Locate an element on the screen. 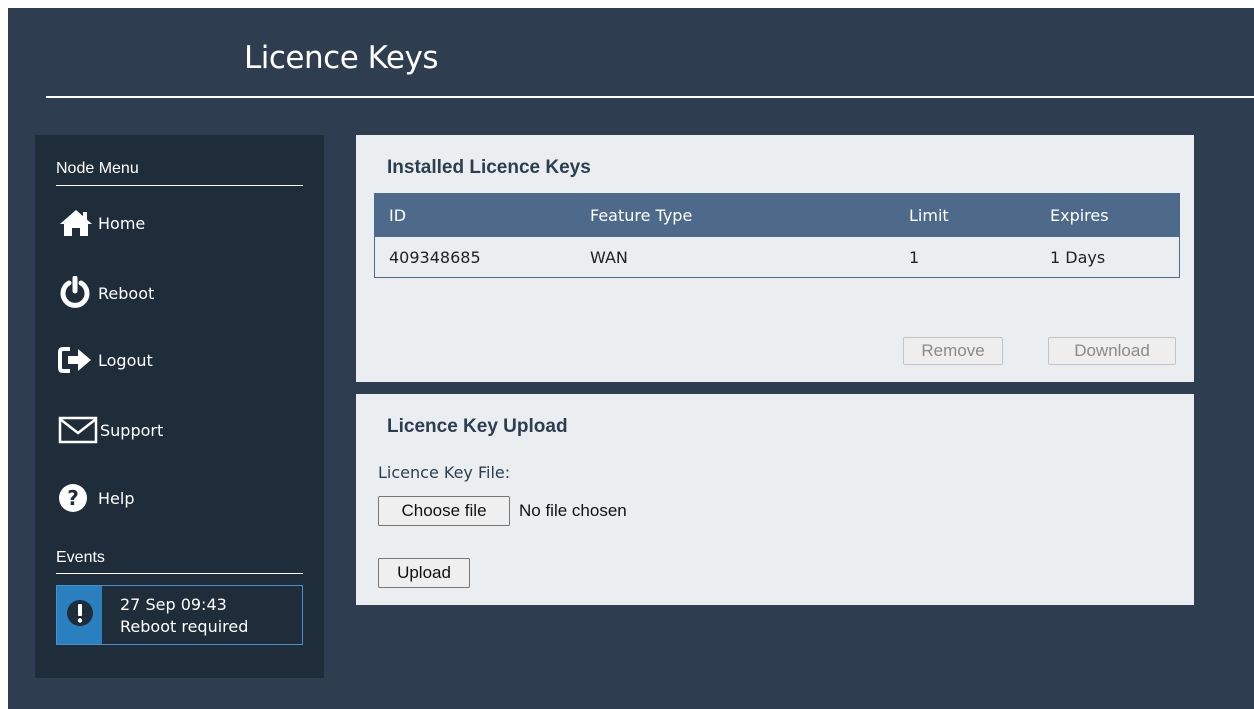 Image resolution: width=1254 pixels, height=709 pixels. sidebar-item-logout: Logout is located at coordinates (105, 360).